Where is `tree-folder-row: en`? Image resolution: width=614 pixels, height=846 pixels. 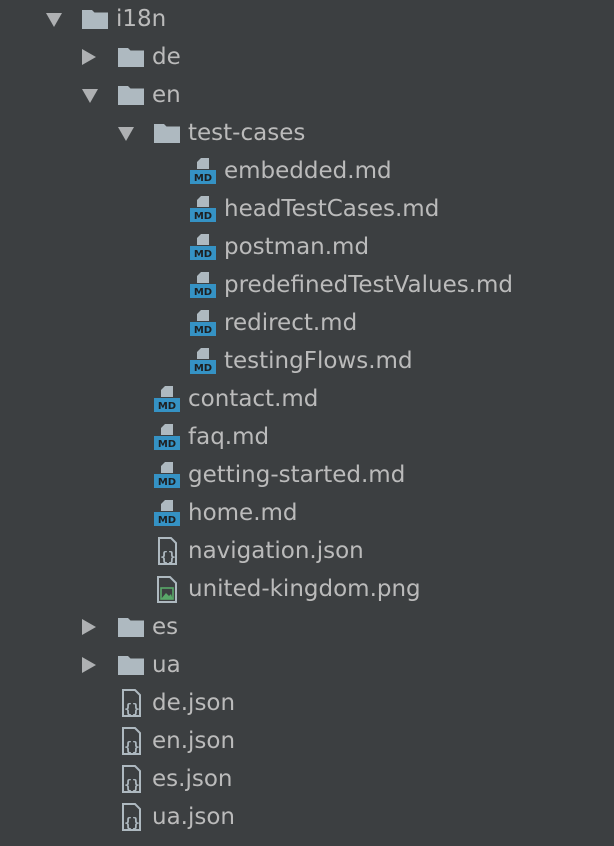 tree-folder-row: en is located at coordinates (307, 95).